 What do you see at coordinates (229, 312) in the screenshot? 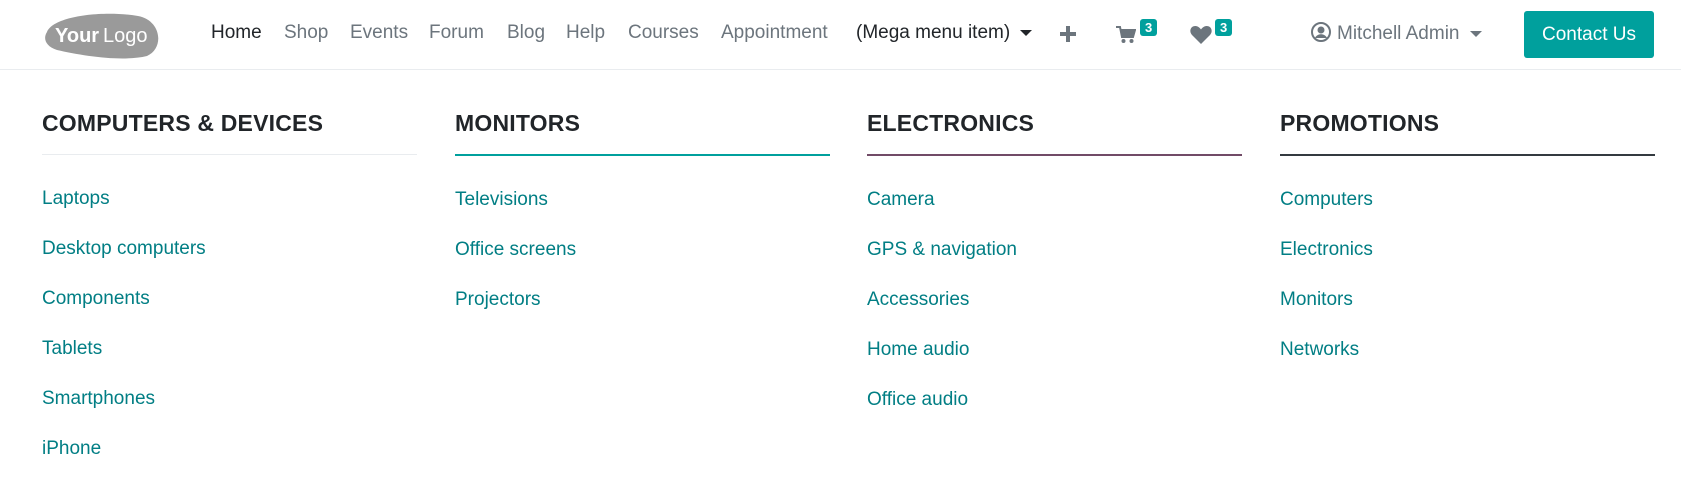
I see `menu-link: Components` at bounding box center [229, 312].